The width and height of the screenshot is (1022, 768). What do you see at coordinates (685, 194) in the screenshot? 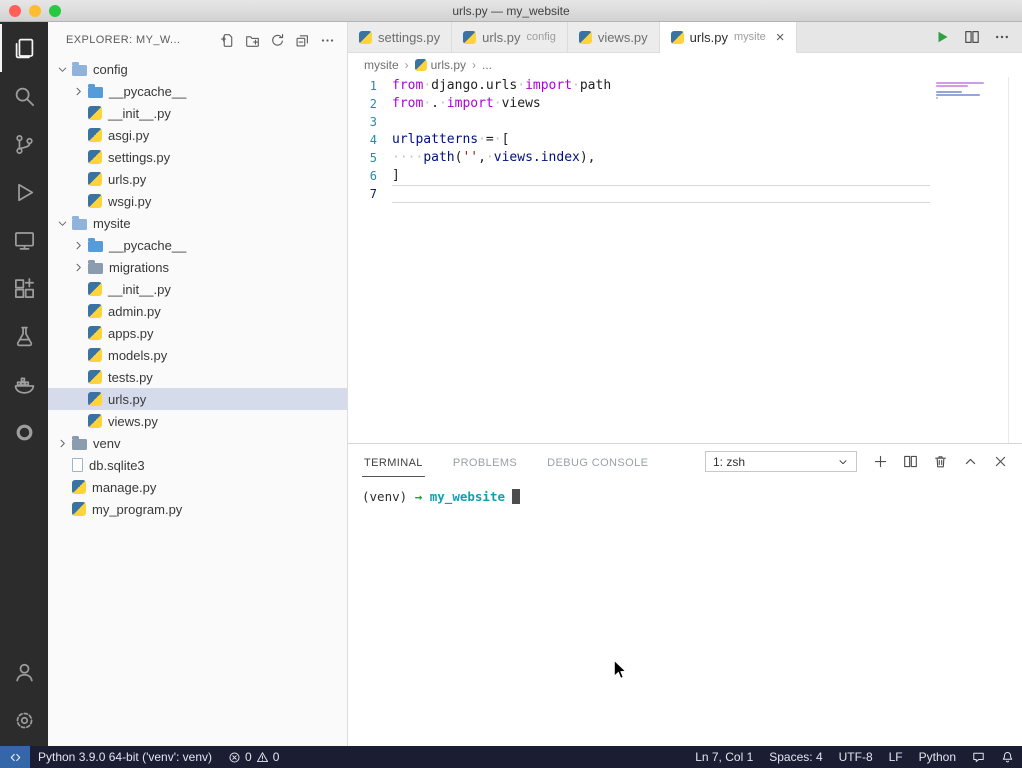
I see `code-line-7: 7` at bounding box center [685, 194].